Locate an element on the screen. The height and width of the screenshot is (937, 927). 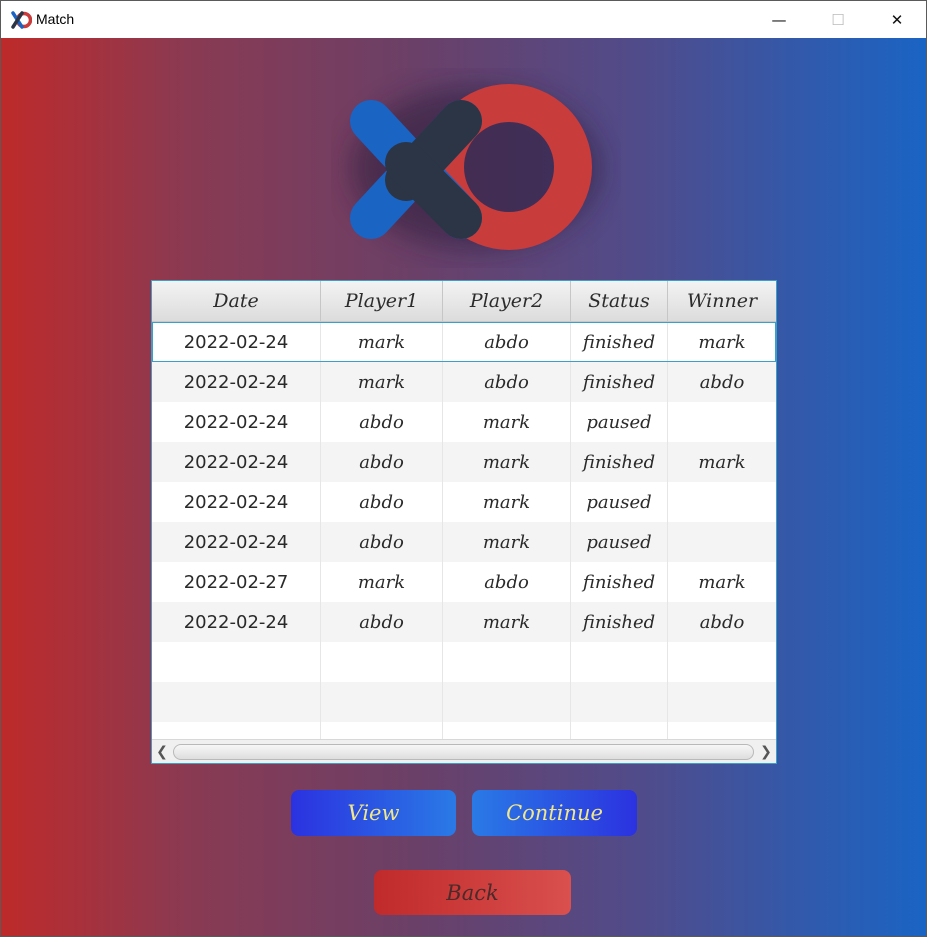
table-row: 2022-02-24 mark abdo finished abdo is located at coordinates (464, 382).